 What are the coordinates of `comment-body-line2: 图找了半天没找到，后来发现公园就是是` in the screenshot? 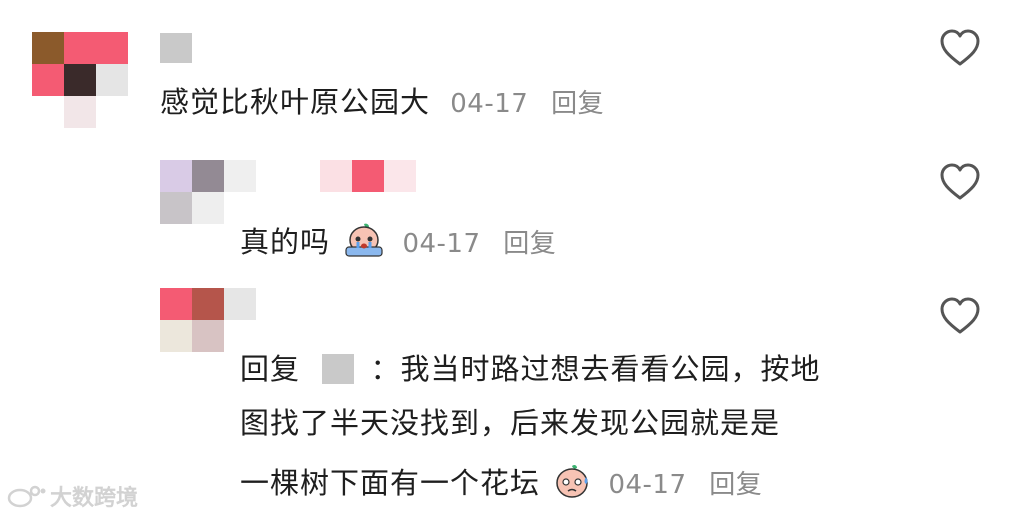 It's located at (510, 423).